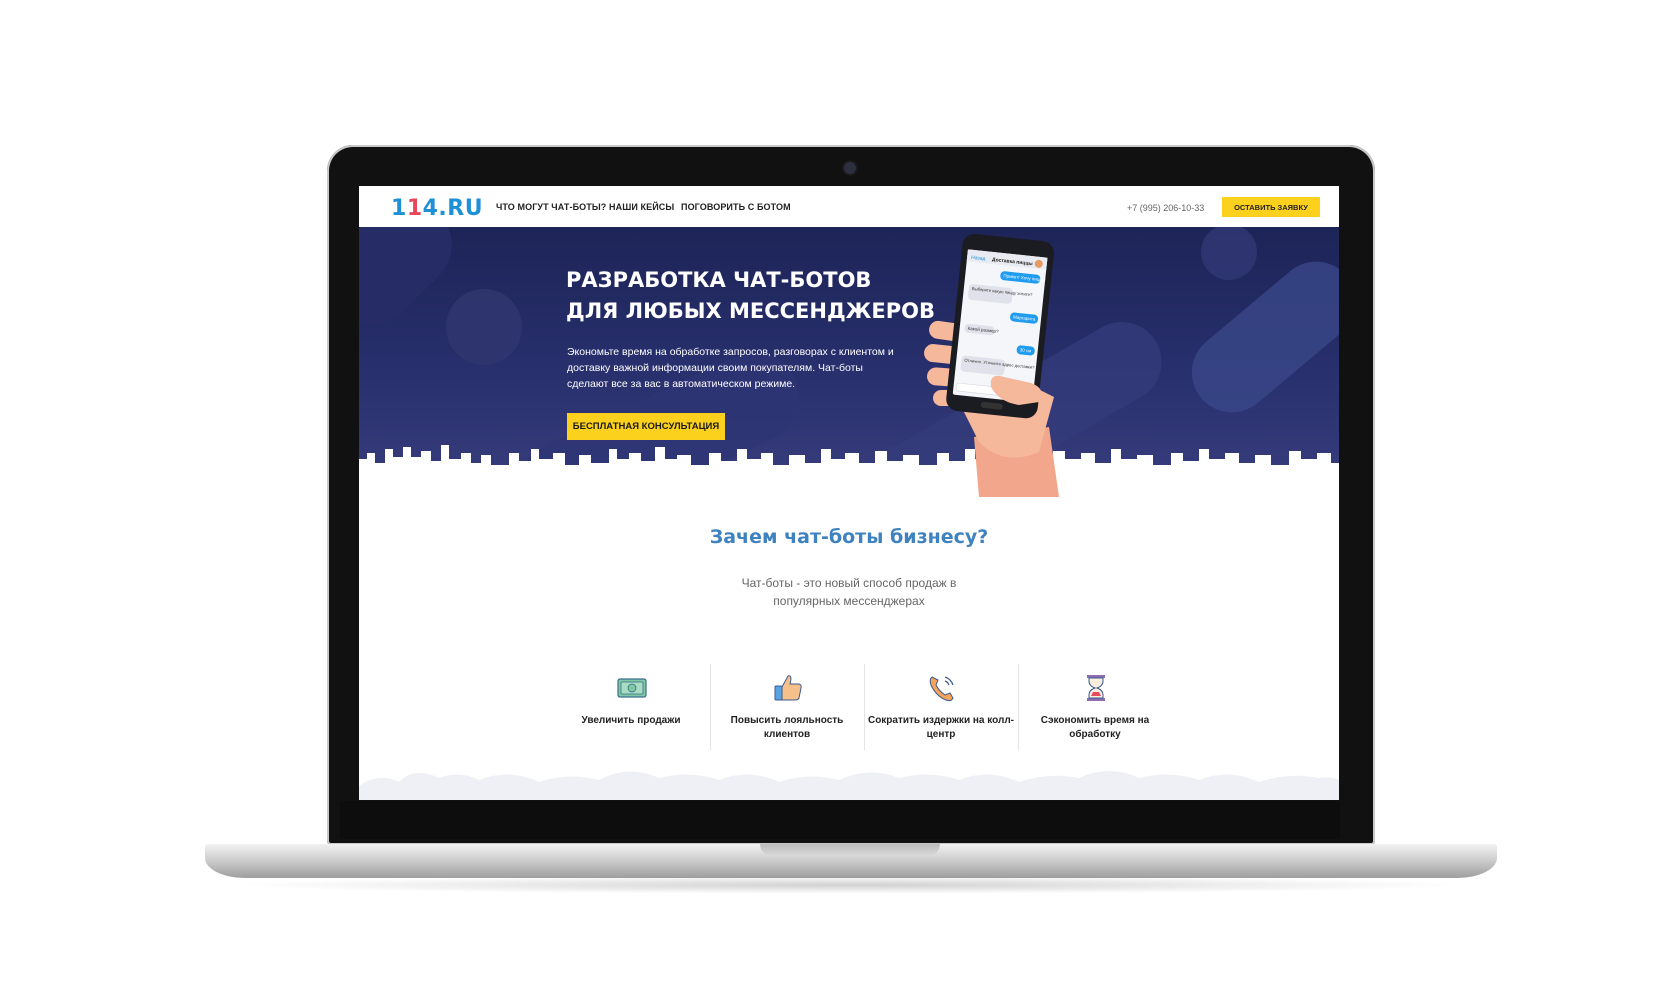 The image size is (1680, 1008). Describe the element at coordinates (1271, 207) in the screenshot. I see `leave-request-button: ОСТАВИТЬ ЗАЯВКУ` at that location.